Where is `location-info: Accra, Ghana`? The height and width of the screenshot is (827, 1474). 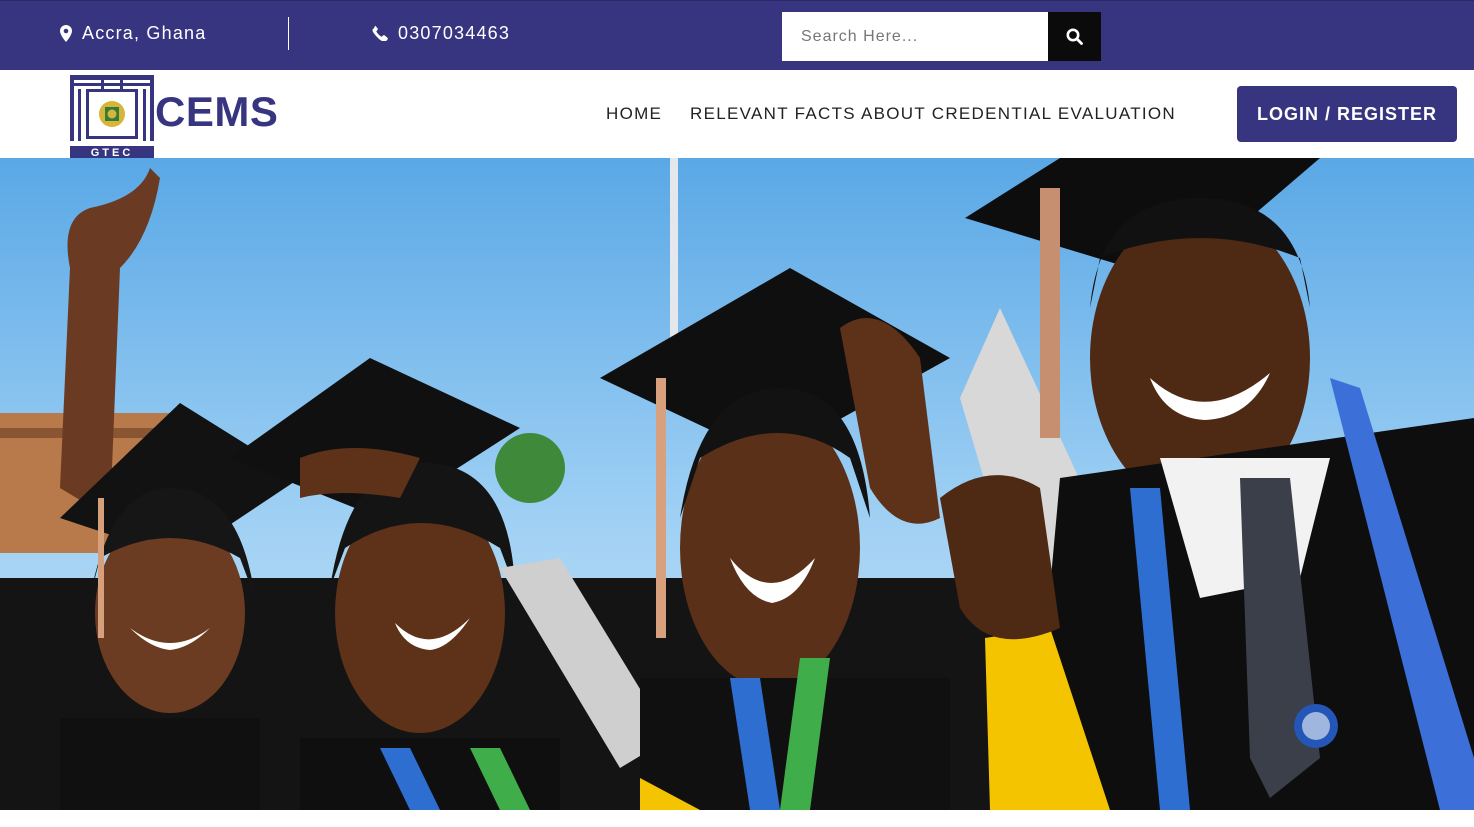
location-info: Accra, Ghana is located at coordinates (133, 33).